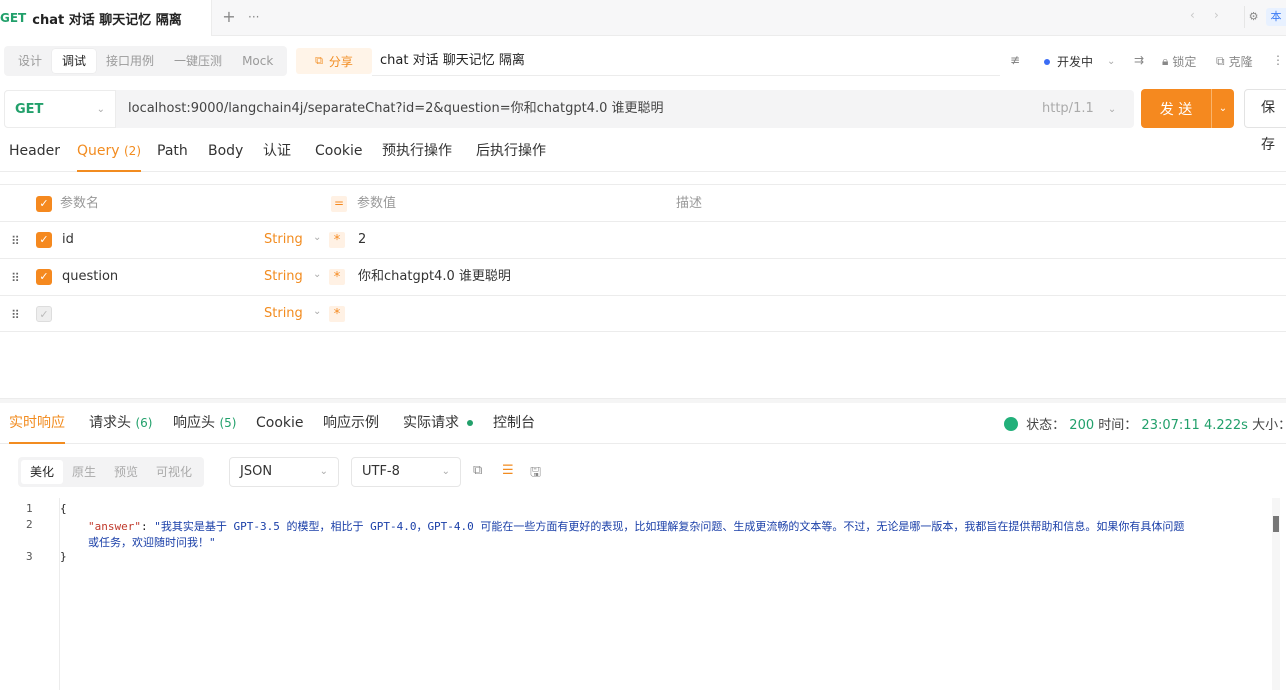 This screenshot has height=690, width=1286. What do you see at coordinates (643, 18) in the screenshot?
I see `tab-bar: GET chat 对话 聊天记忆 隔离 + ··· ‹ › ⚙ 本` at bounding box center [643, 18].